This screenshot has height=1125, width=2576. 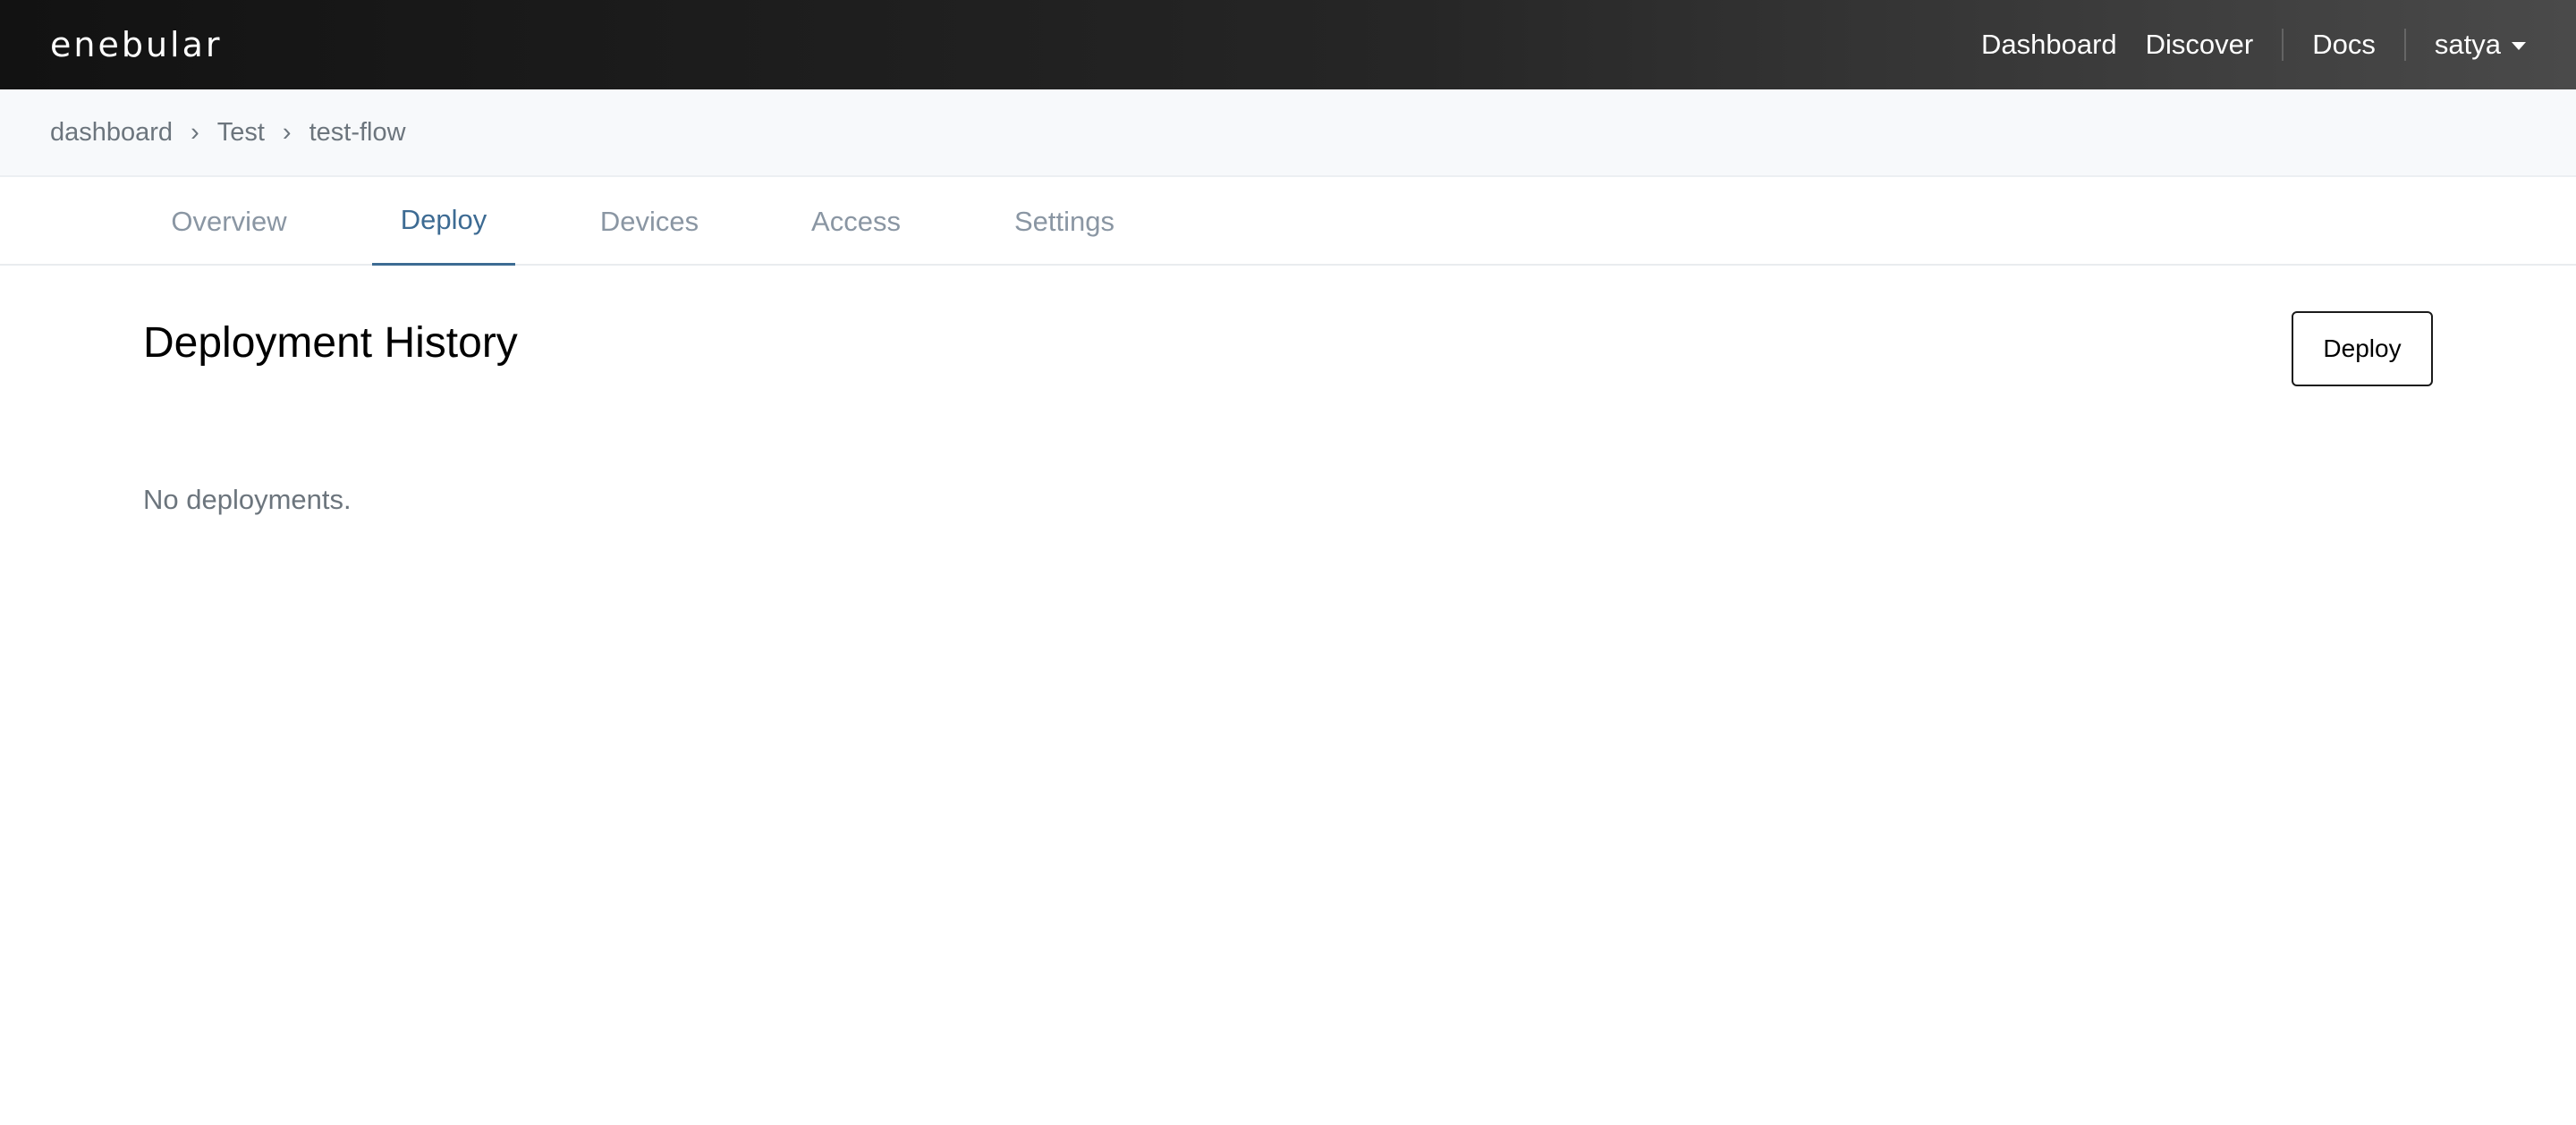 I want to click on tab-deploy: Deploy, so click(x=443, y=222).